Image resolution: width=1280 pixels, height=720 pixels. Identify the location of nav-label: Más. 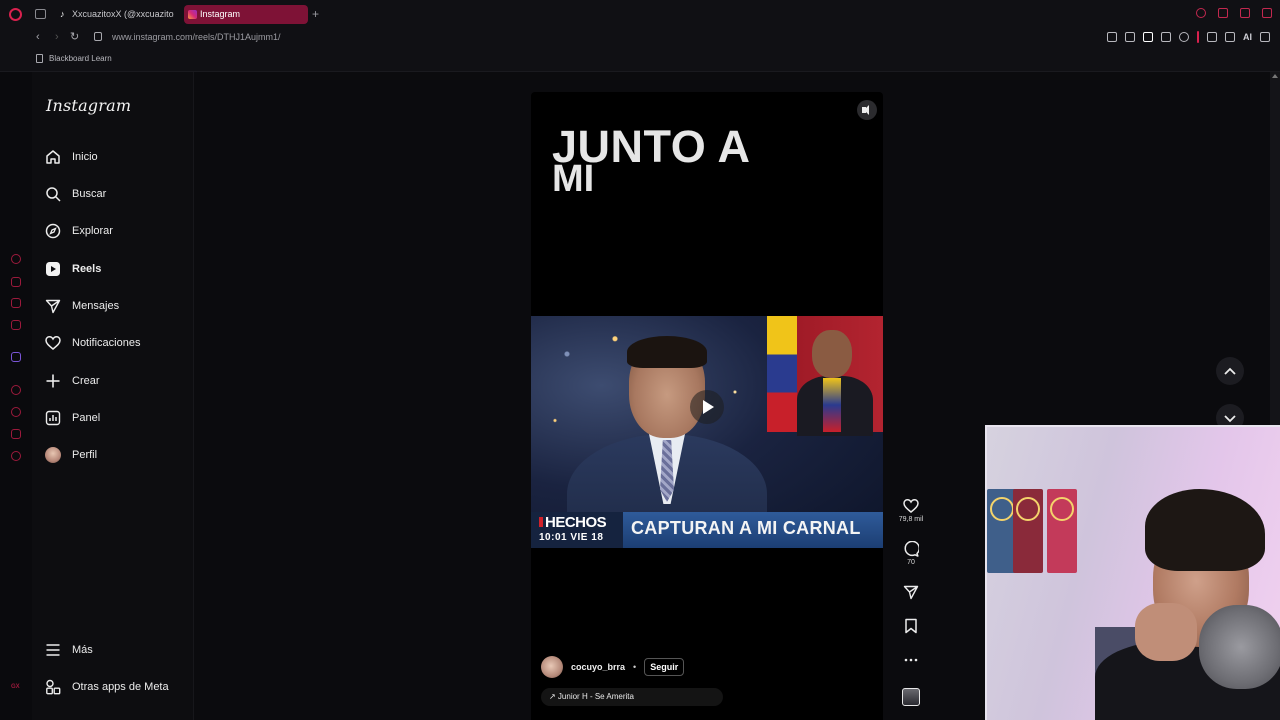
(82, 650).